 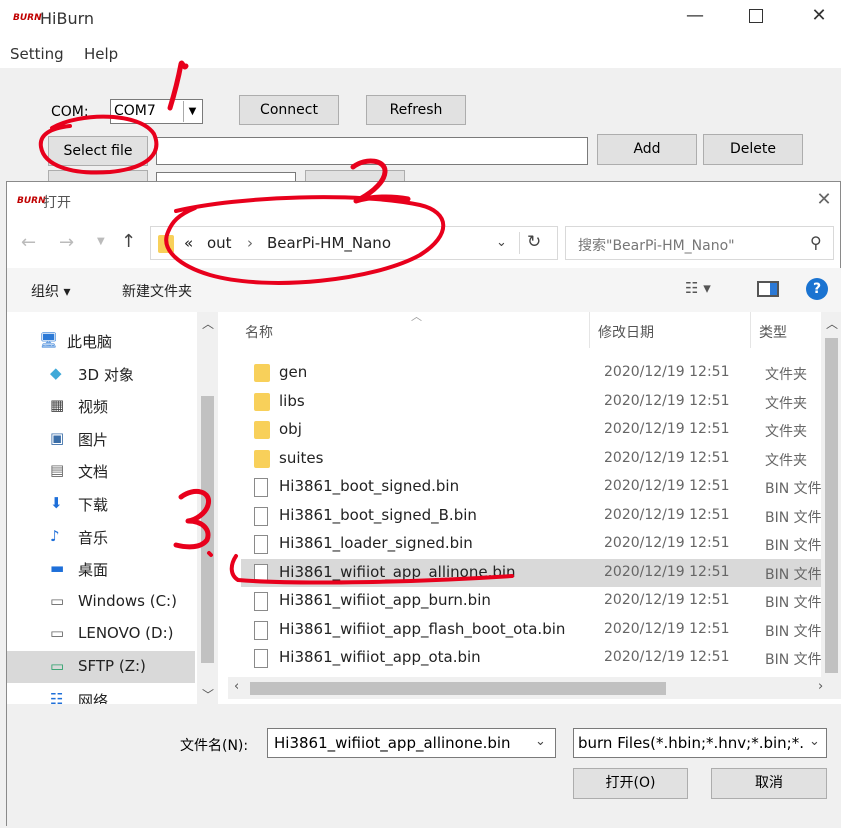 I want to click on annotation-circle-select-file, so click(x=98, y=144).